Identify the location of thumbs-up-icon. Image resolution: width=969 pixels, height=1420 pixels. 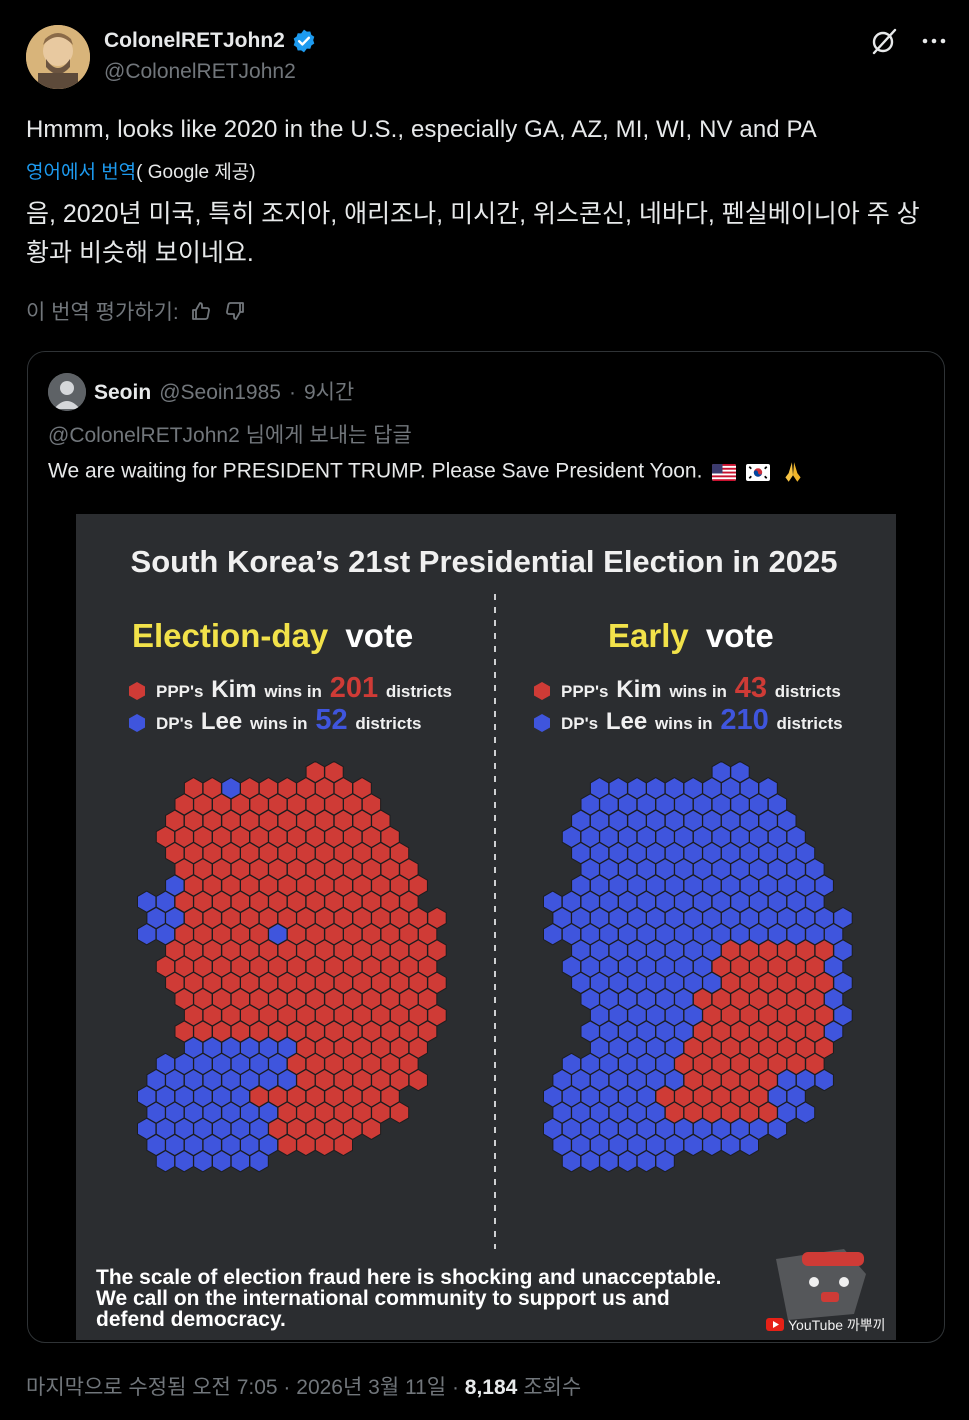
(201, 311).